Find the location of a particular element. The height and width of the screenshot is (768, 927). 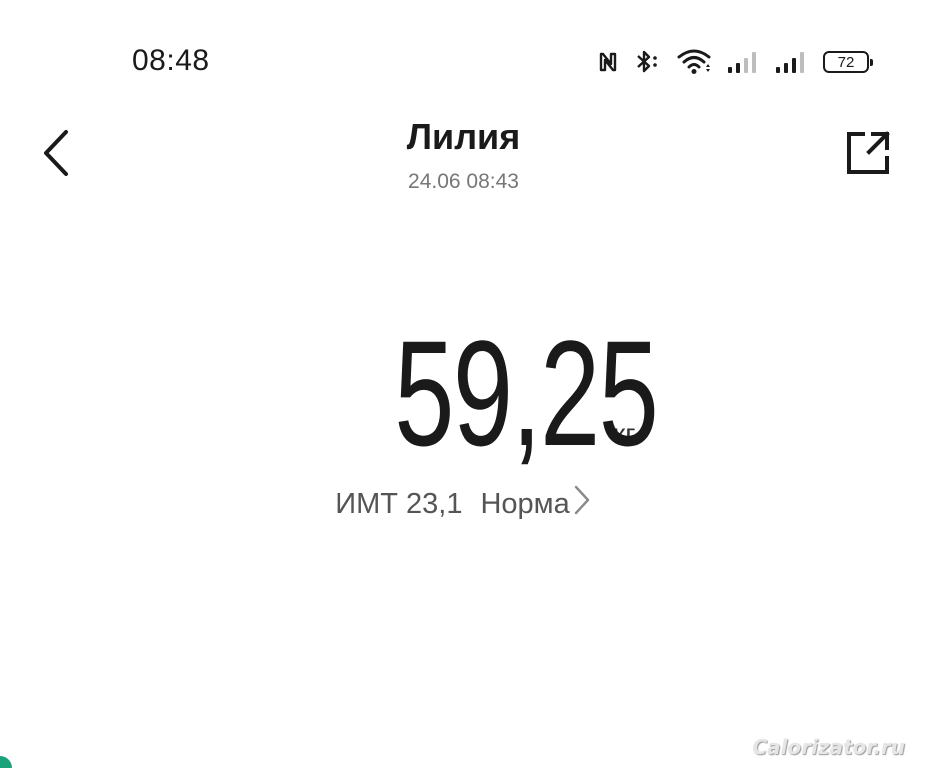

signal-1-icon is located at coordinates (744, 62).